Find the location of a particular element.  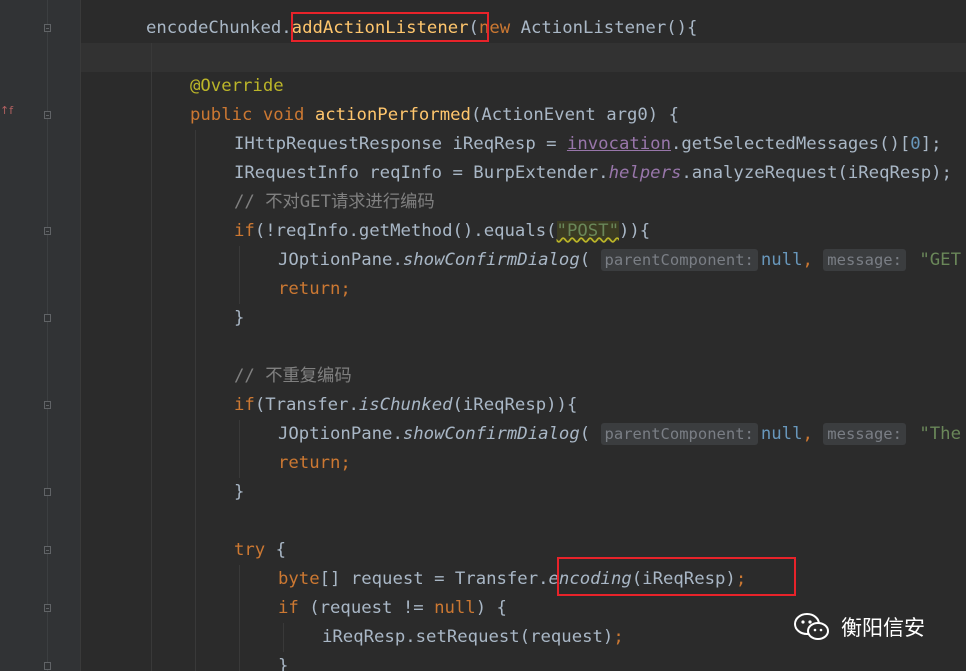

code-token: // 不对GET请求进行编码 is located at coordinates (334, 202).